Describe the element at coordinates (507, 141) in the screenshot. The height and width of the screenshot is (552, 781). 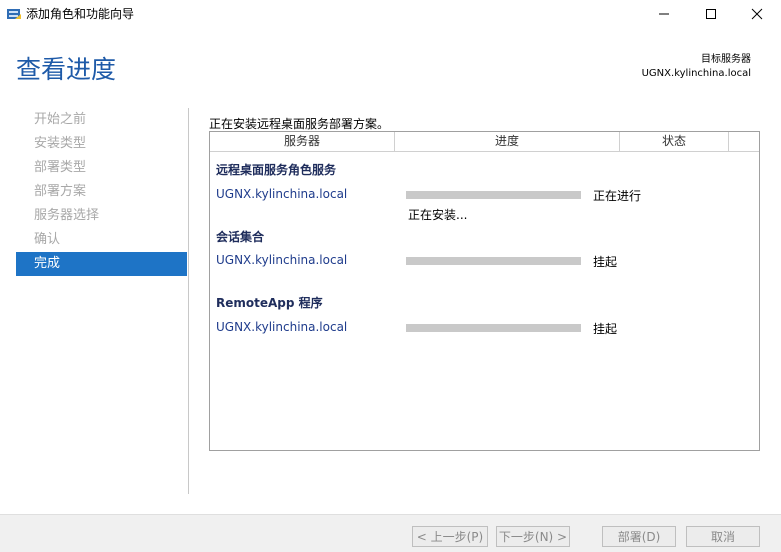
I see `column-header-progress: 进度` at that location.